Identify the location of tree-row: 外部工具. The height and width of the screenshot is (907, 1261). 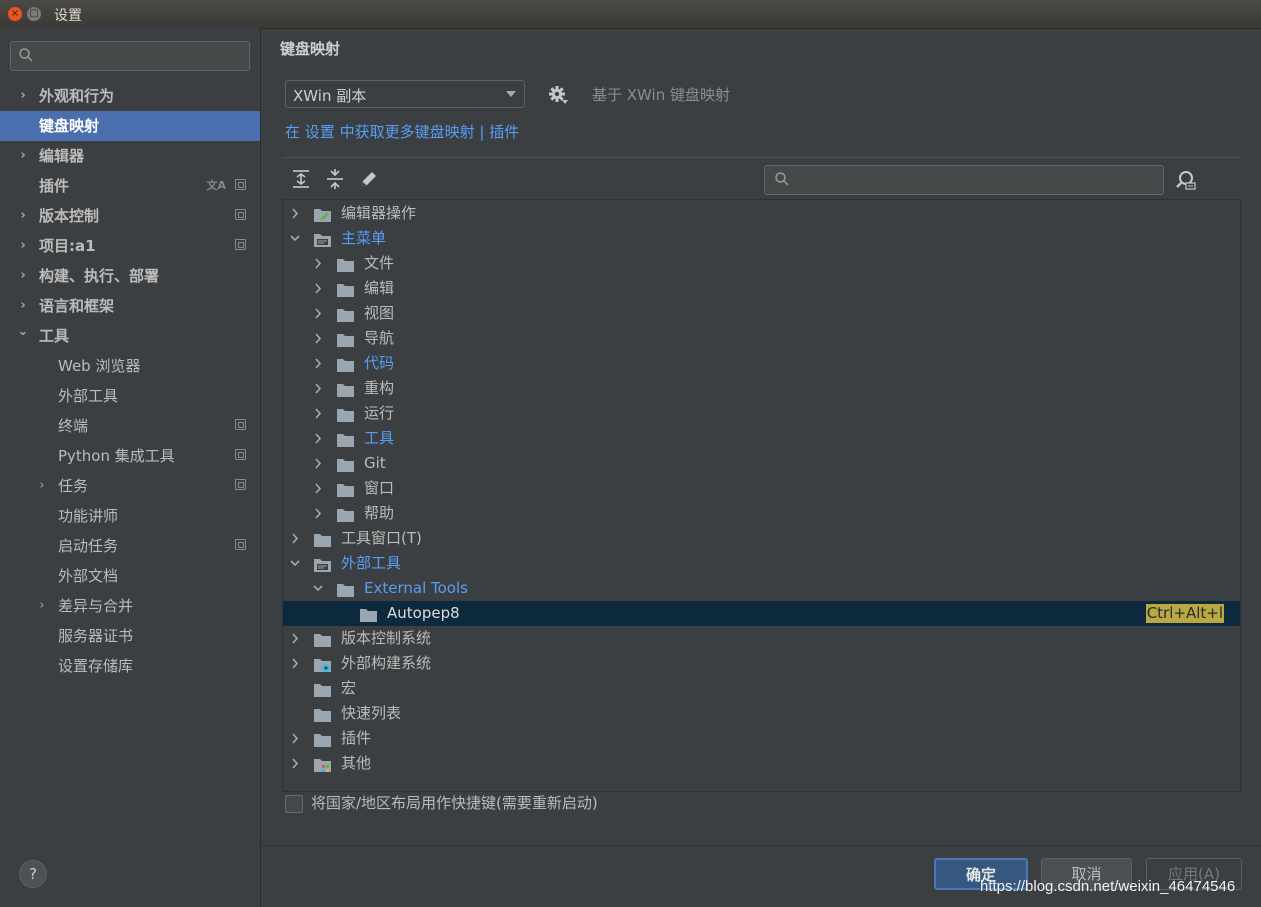
(761, 563).